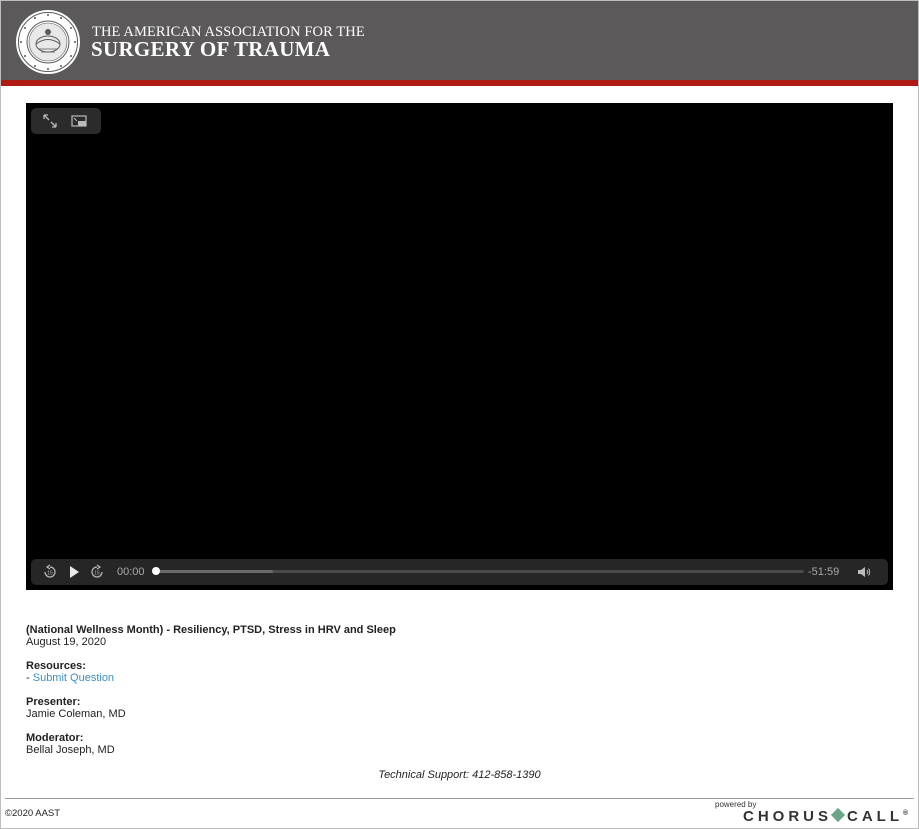  Describe the element at coordinates (79, 121) in the screenshot. I see `picture-in-picture-icon` at that location.